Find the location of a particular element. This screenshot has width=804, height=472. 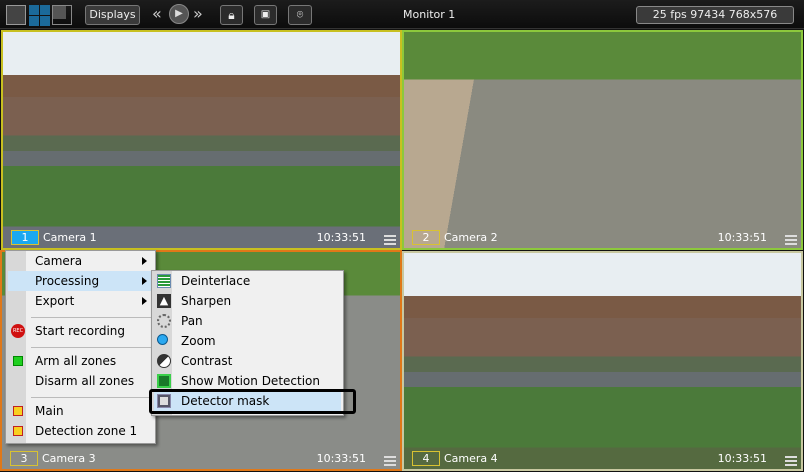

layout-1plus5-button is located at coordinates (62, 15).